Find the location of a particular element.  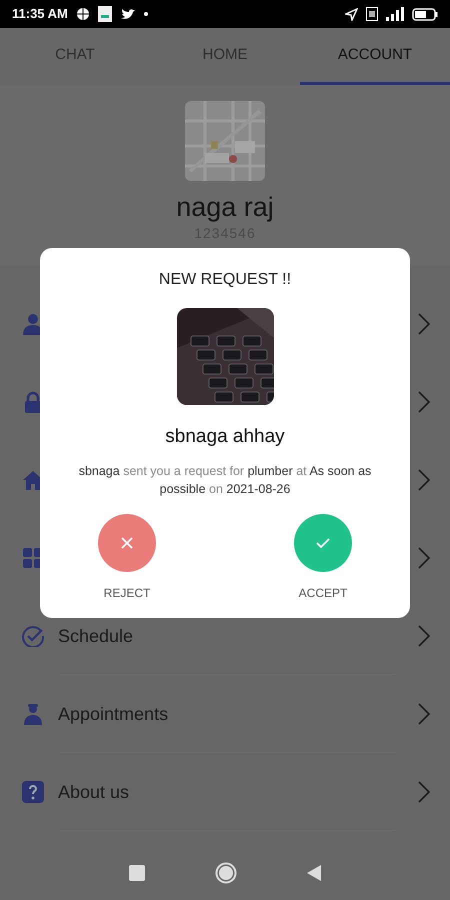

globe-icon is located at coordinates (83, 14).